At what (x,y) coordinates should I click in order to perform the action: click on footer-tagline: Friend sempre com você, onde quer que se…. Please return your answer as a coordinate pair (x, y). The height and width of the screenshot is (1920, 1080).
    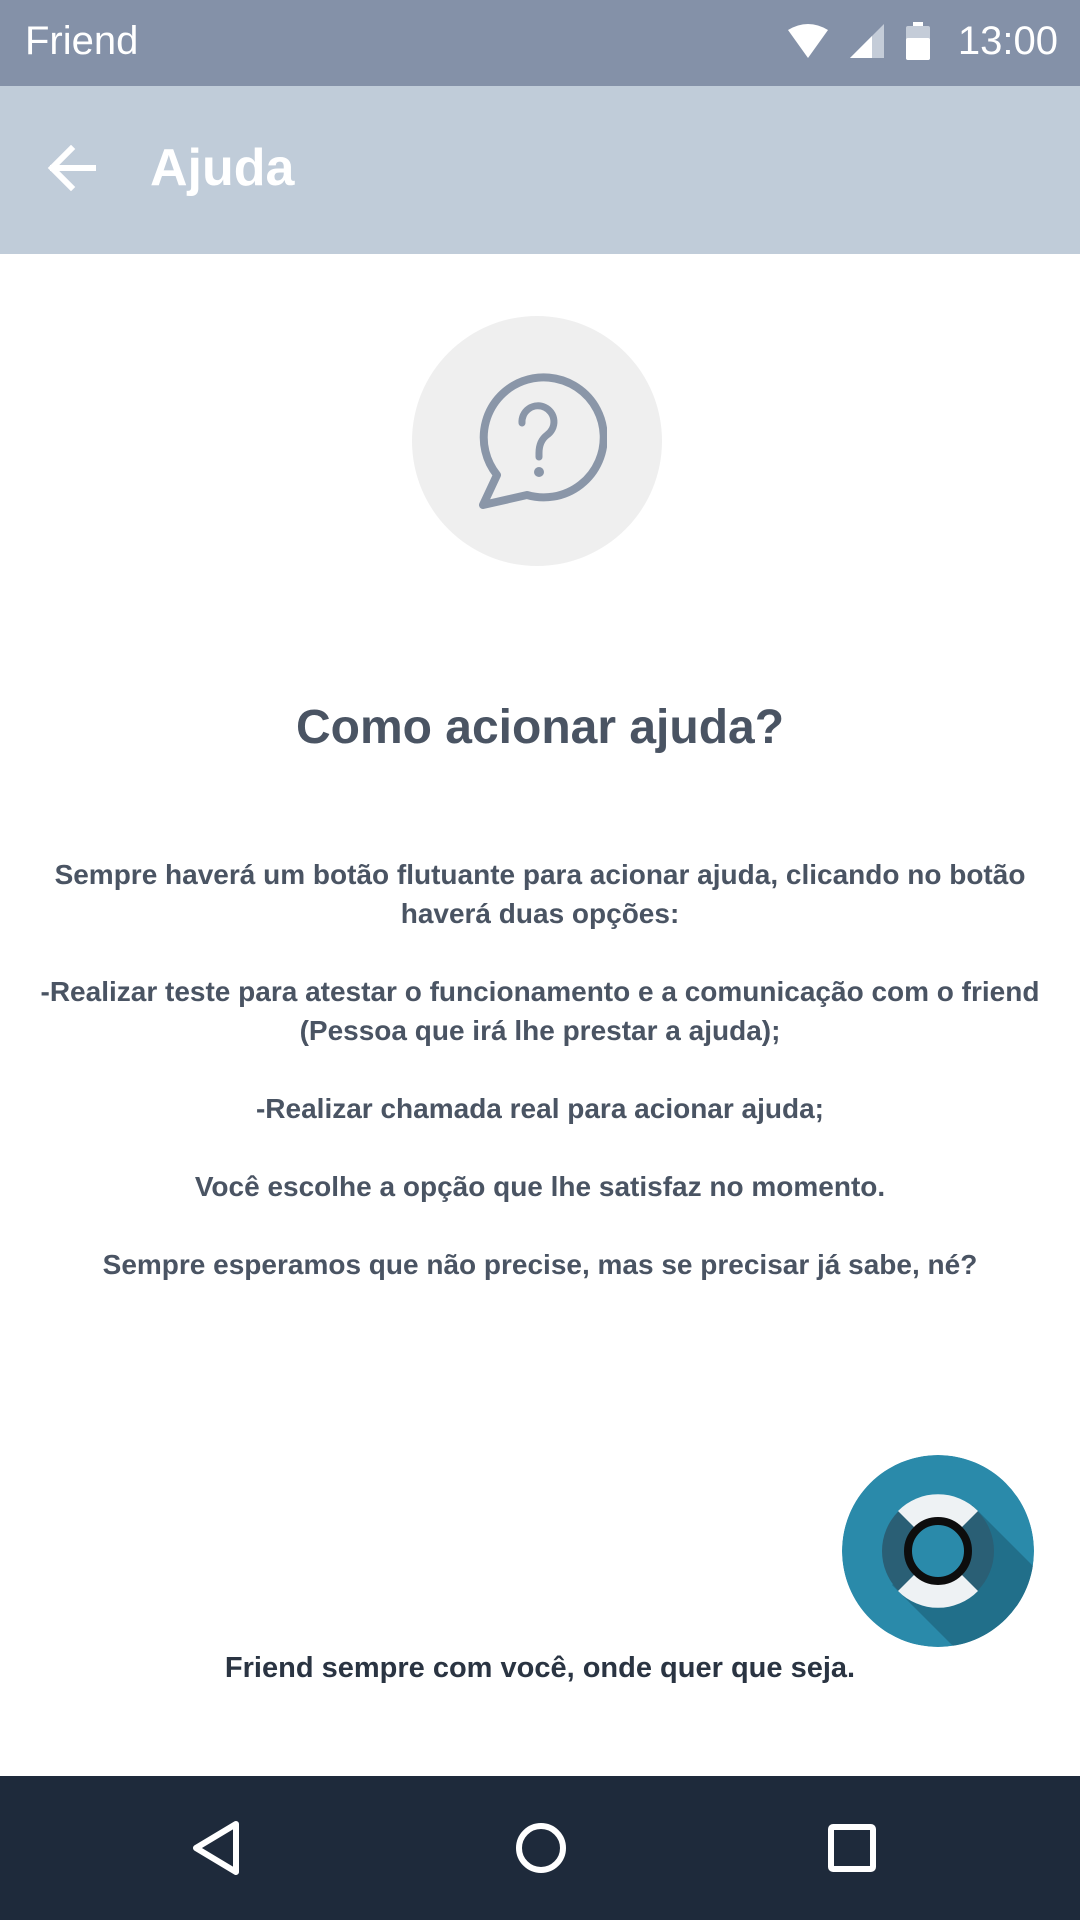
    Looking at the image, I should click on (540, 1668).